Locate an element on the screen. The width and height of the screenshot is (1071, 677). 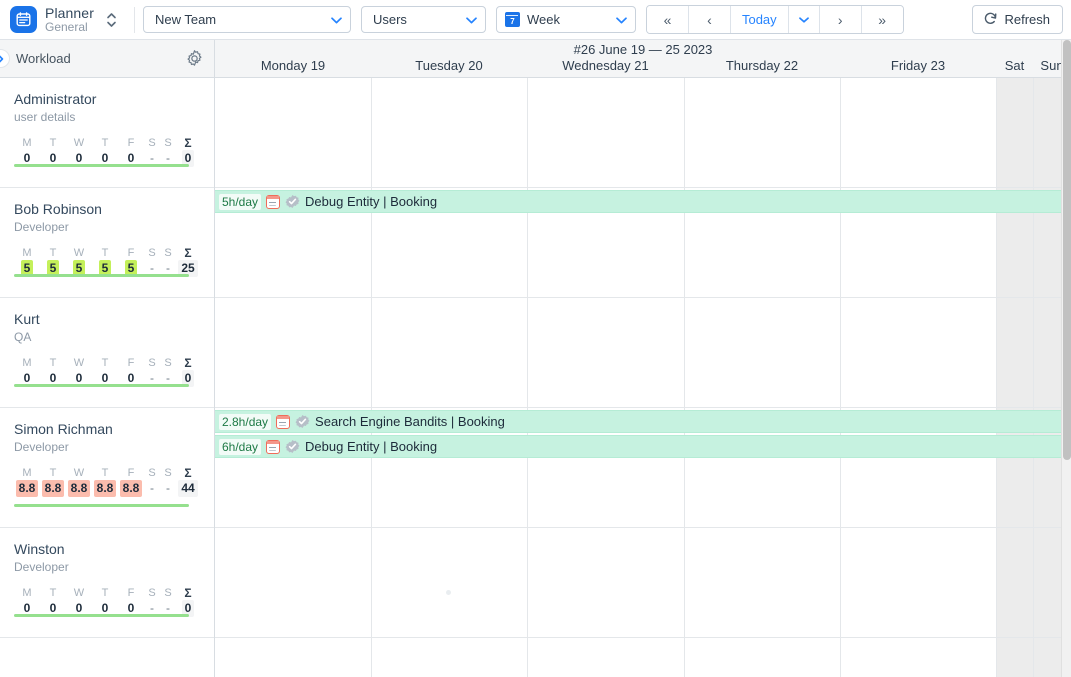
sidebar-user-row: Kurt QA M 0 T 0 W 0 T 0 F 0 S - S - Σ 0 is located at coordinates (107, 353).